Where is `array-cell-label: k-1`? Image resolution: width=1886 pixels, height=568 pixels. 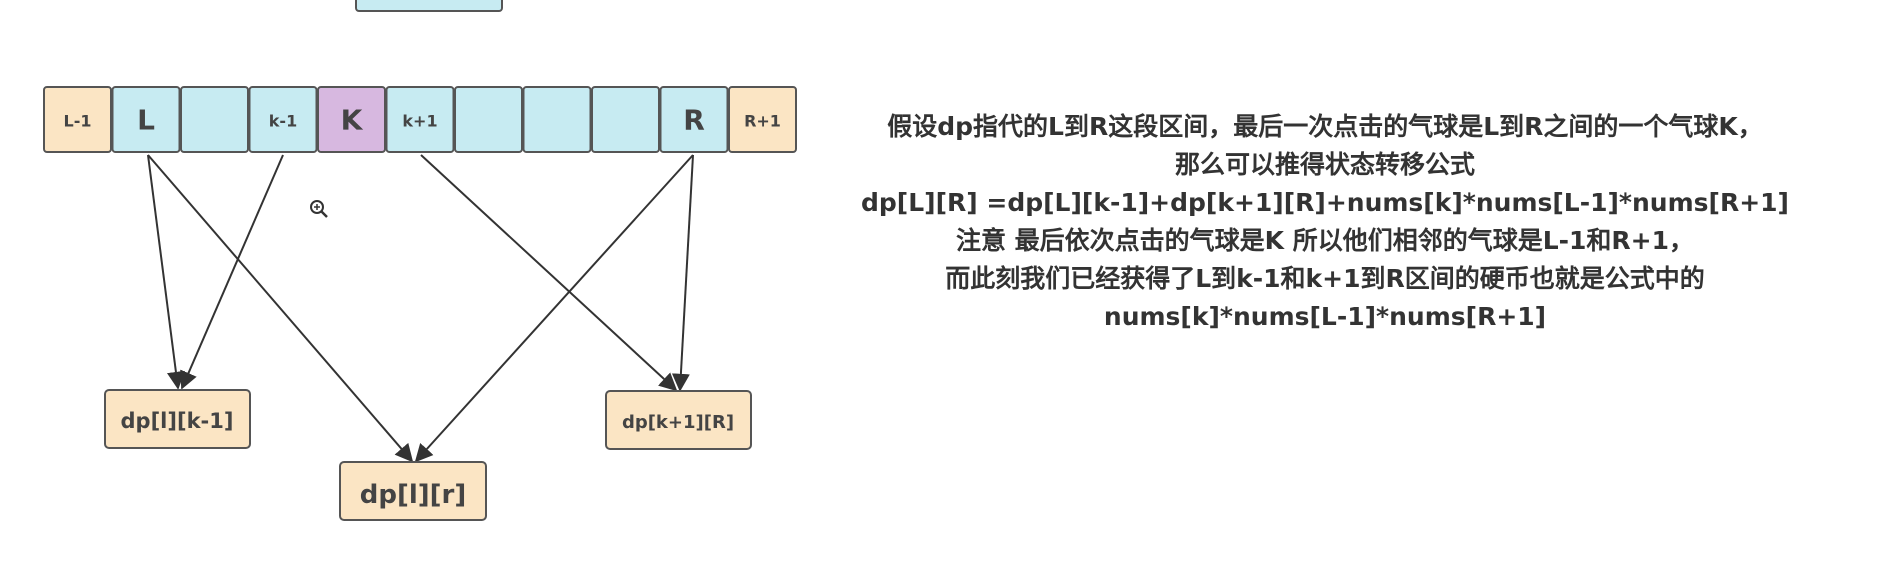
array-cell-label: k-1 is located at coordinates (283, 121).